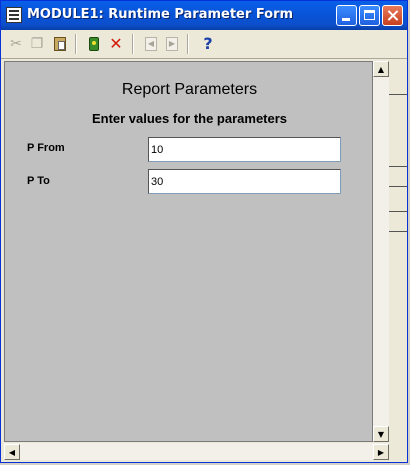 This screenshot has width=410, height=465. I want to click on scroll-up-arrow-icon: ▲, so click(381, 69).